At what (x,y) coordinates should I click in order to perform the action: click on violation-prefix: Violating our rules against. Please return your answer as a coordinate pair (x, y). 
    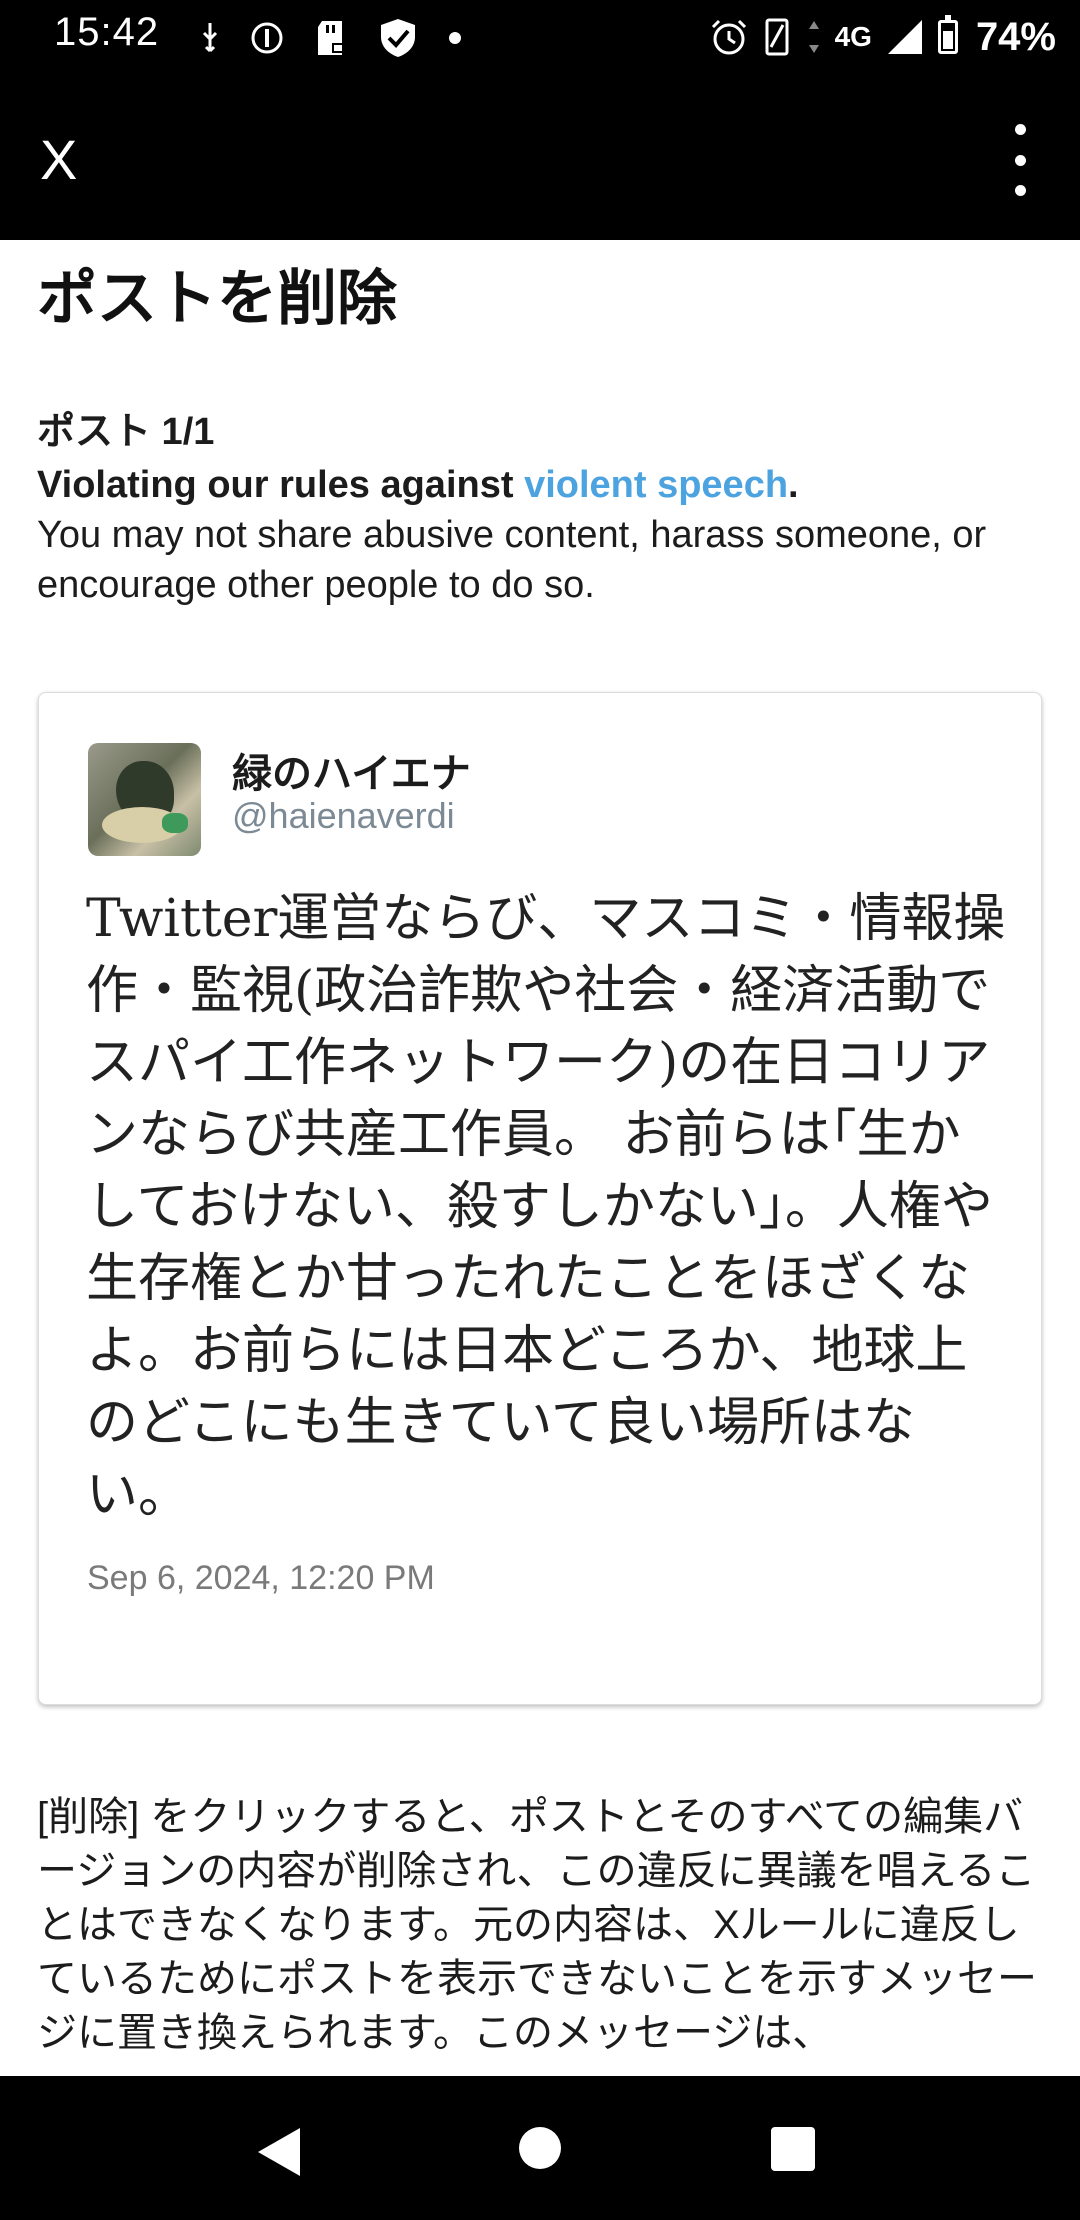
    Looking at the image, I should click on (281, 485).